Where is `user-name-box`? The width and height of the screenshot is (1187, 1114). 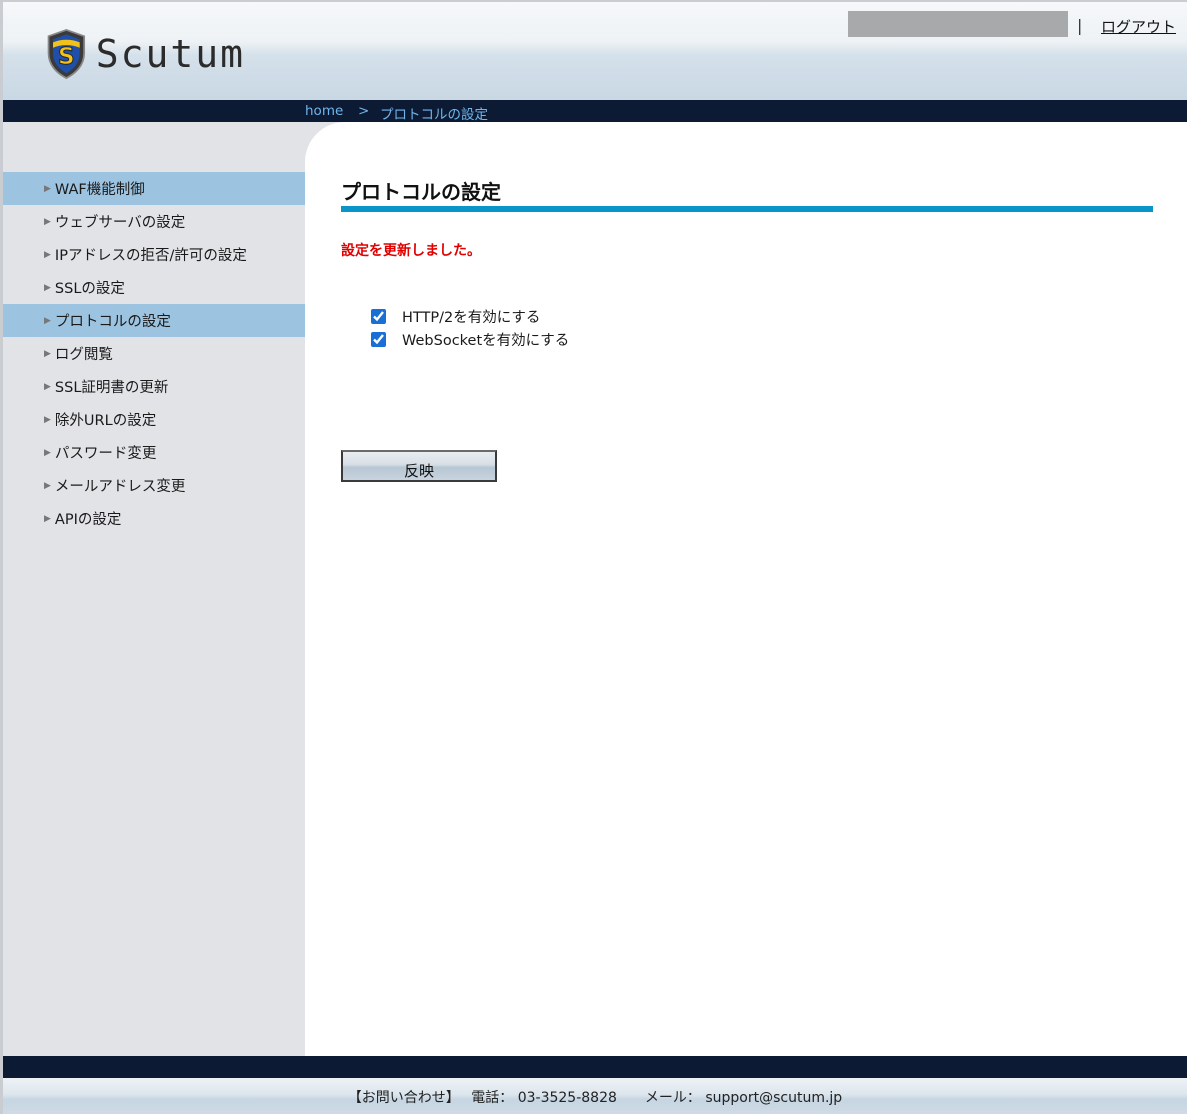
user-name-box is located at coordinates (958, 24).